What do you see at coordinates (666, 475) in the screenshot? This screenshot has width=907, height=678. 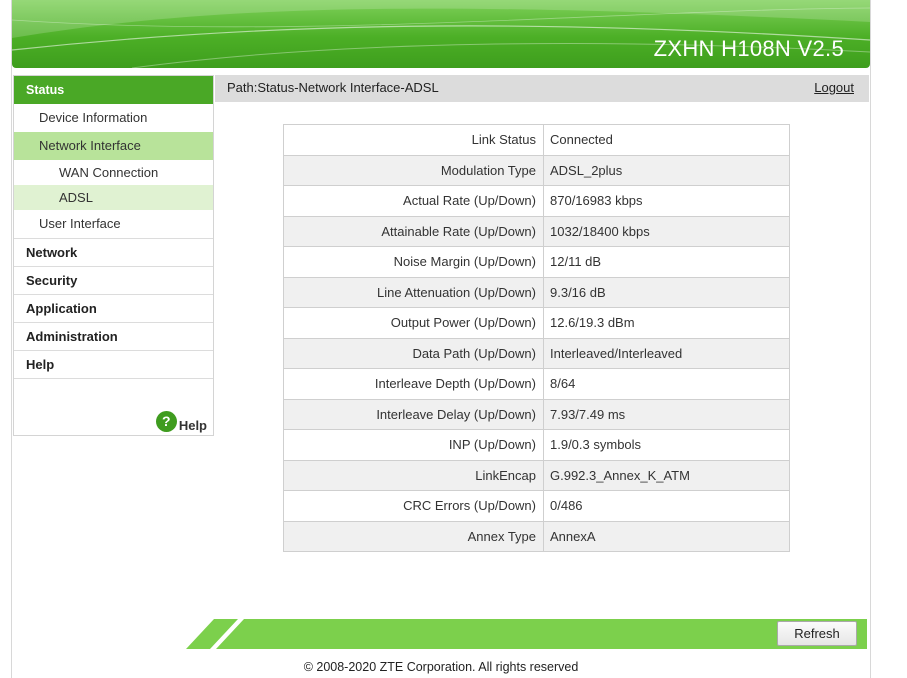 I see `row-value: G.992.3_Annex_K_ATM` at bounding box center [666, 475].